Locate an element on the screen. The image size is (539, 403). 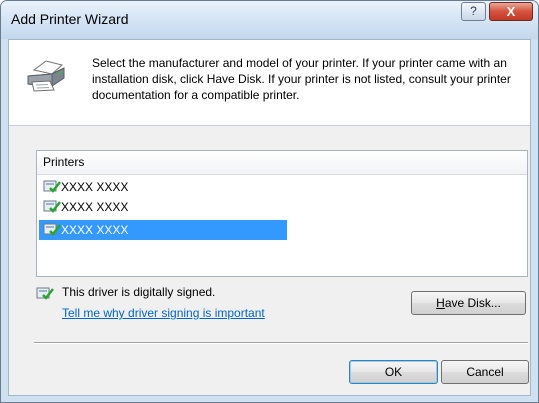
driver-signing-link: Tell me why driver signing is important is located at coordinates (163, 313).